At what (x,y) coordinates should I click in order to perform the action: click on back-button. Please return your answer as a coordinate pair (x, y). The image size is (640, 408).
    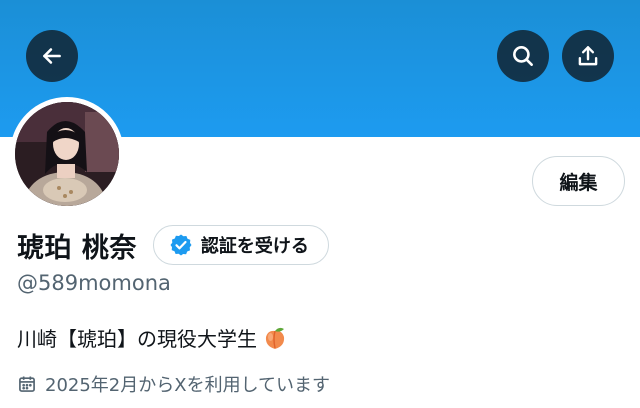
    Looking at the image, I should click on (52, 56).